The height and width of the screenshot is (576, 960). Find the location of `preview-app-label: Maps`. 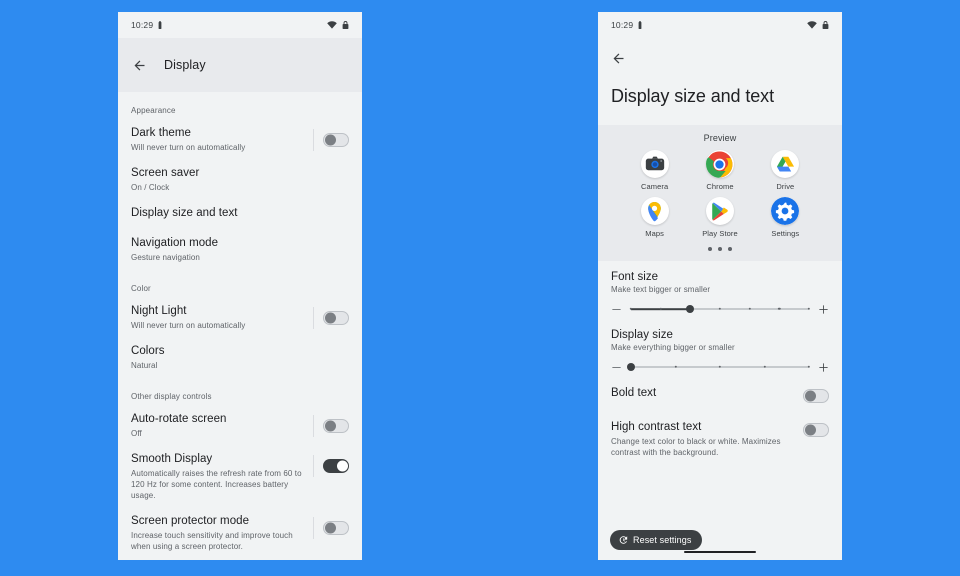

preview-app-label: Maps is located at coordinates (655, 233).